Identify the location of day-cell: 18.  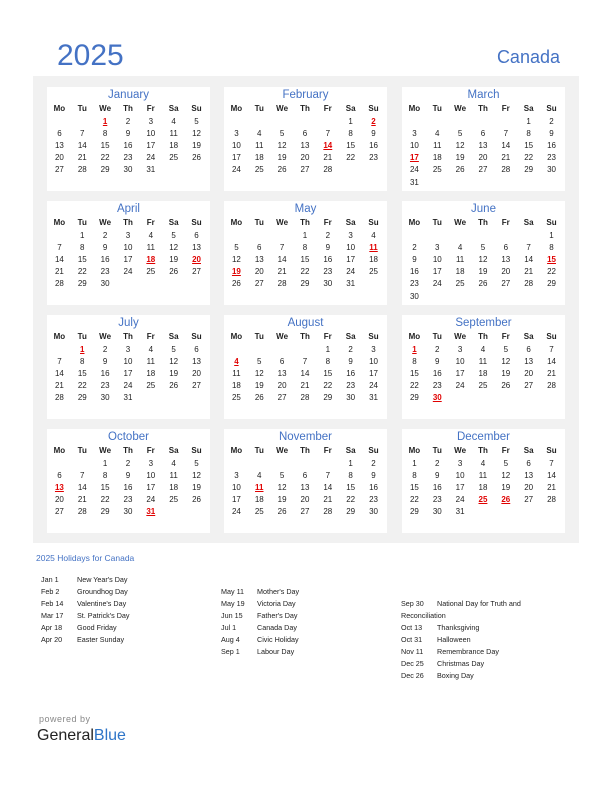
(236, 386).